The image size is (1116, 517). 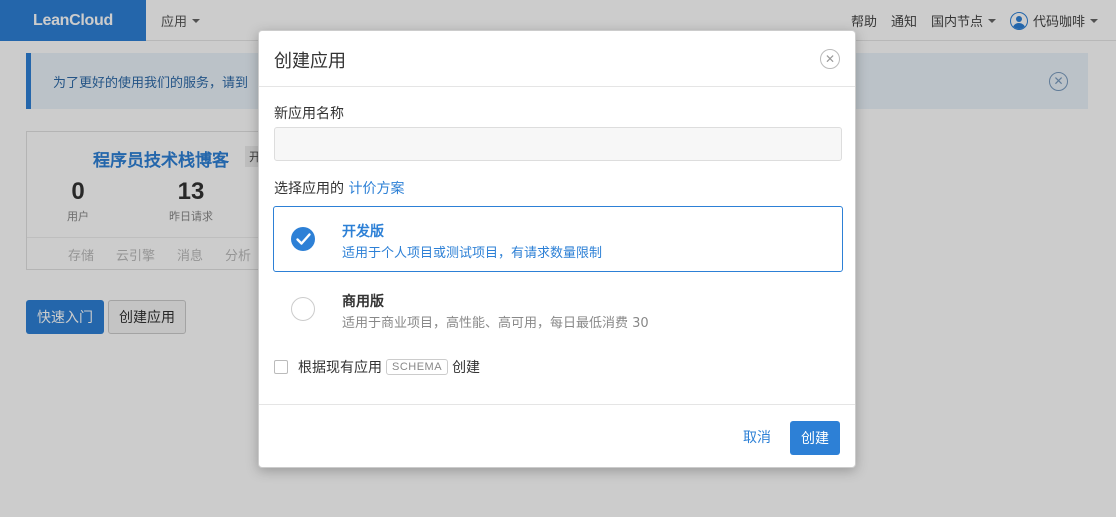 I want to click on schema-option: 根据现有应用 SCHEMA 创建, so click(x=377, y=367).